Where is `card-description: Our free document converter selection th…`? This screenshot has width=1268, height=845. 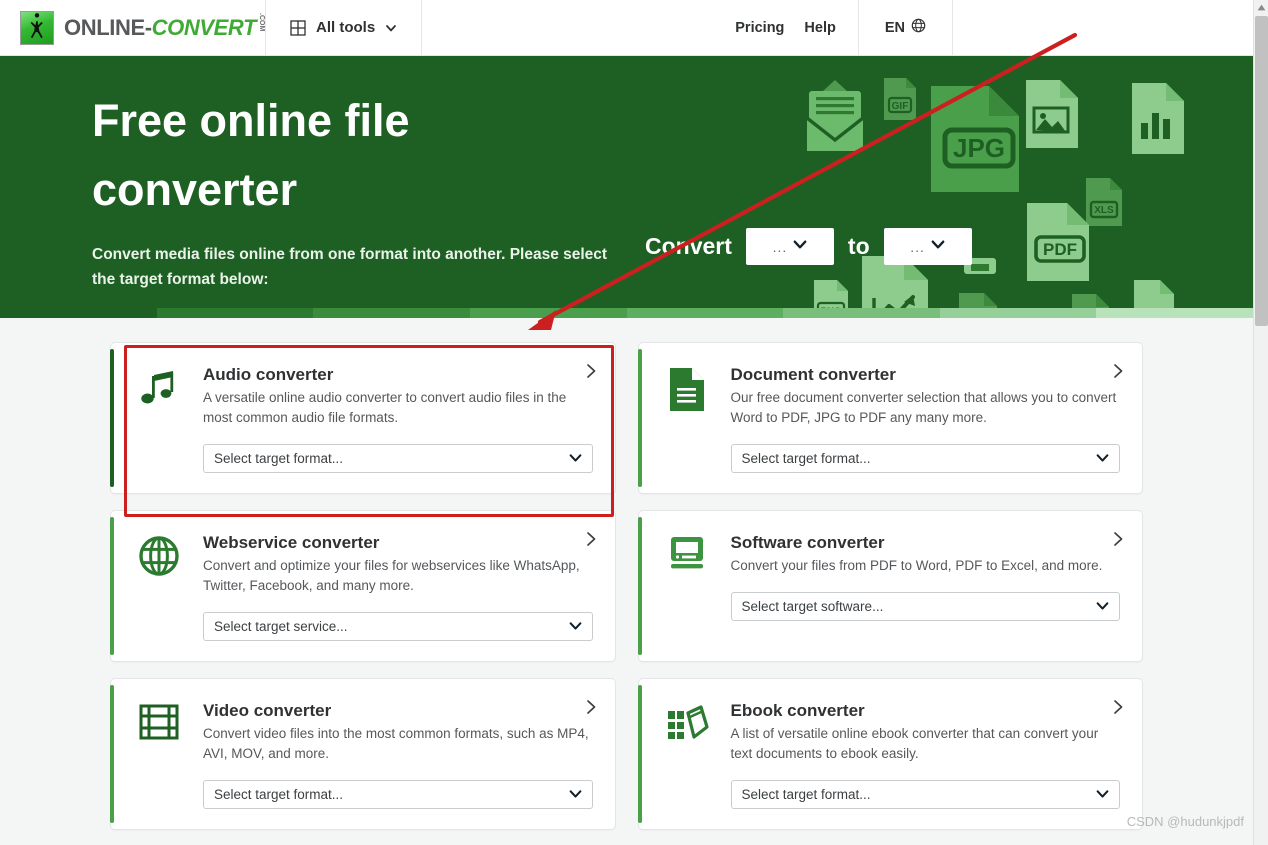
card-description: Our free document converter selection th… is located at coordinates (923, 407).